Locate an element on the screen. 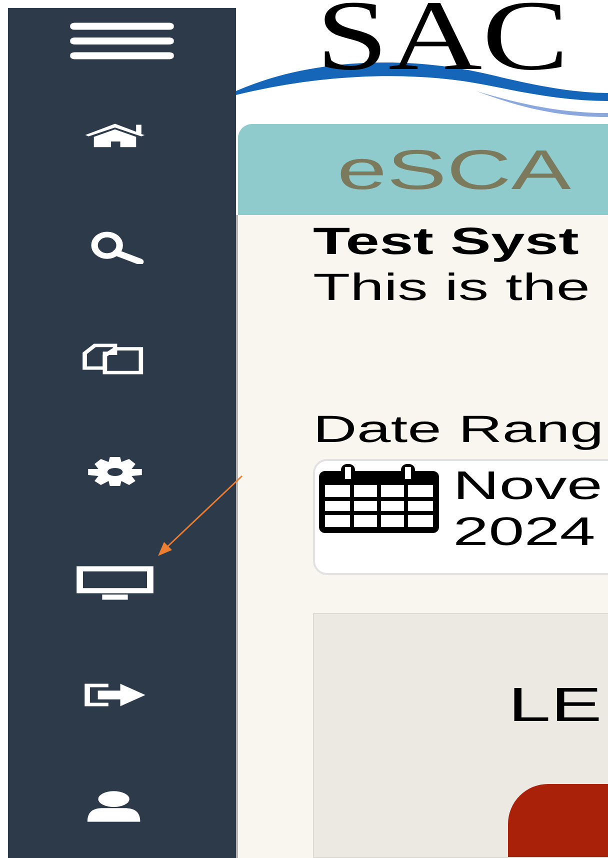  logo-text: SAC is located at coordinates (442, 43).